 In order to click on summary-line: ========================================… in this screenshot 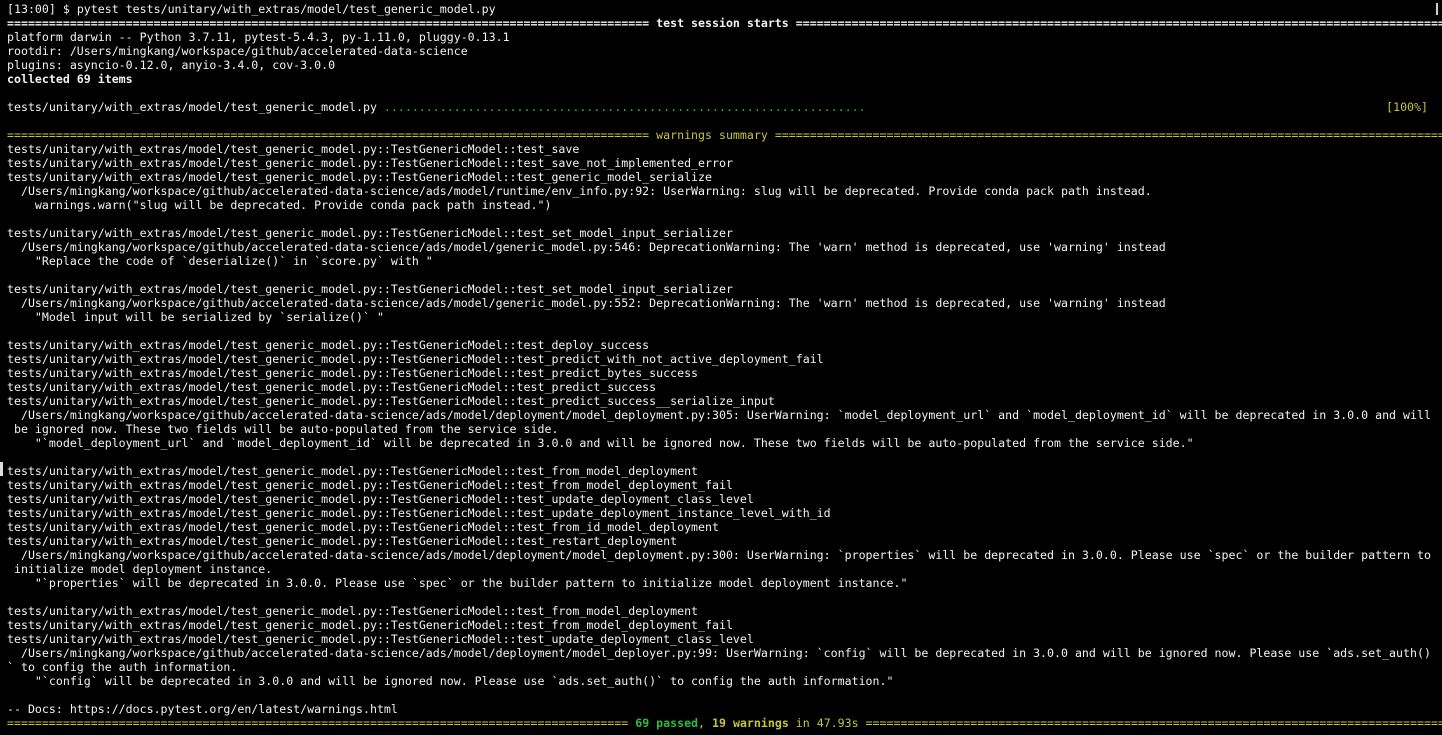, I will do `click(724, 723)`.